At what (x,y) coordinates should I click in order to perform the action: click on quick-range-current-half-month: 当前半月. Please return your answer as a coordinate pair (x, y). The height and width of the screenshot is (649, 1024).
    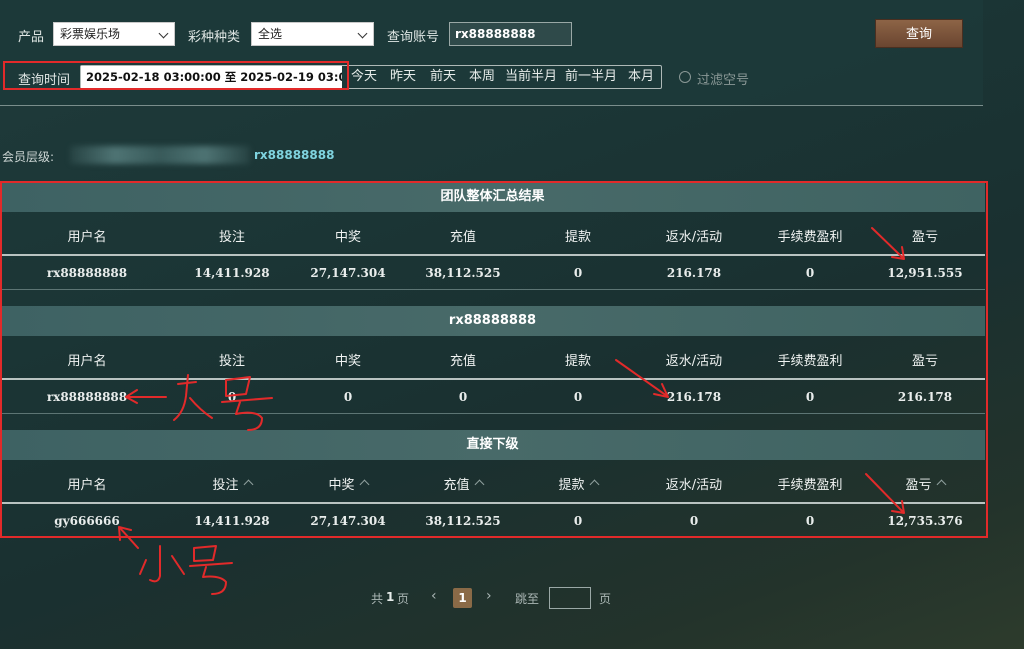
    Looking at the image, I should click on (531, 77).